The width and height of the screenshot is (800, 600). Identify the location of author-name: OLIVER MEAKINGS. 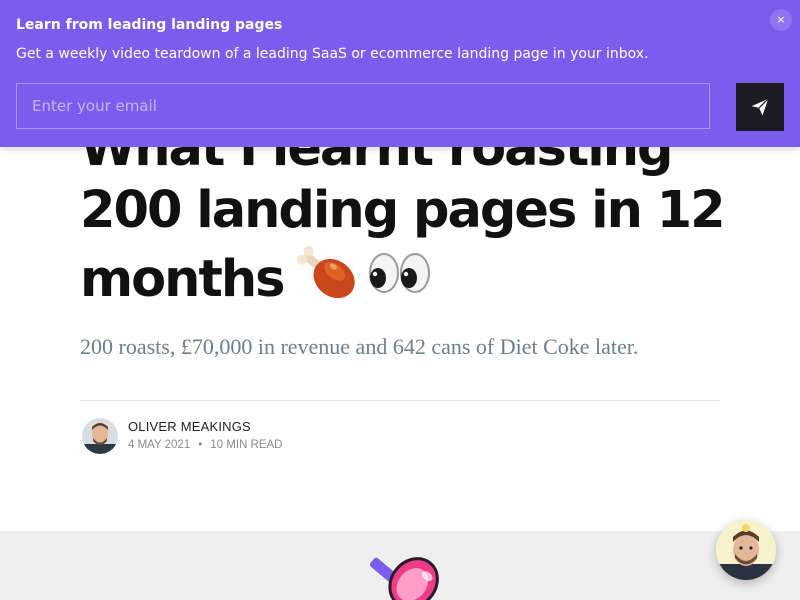
(189, 426).